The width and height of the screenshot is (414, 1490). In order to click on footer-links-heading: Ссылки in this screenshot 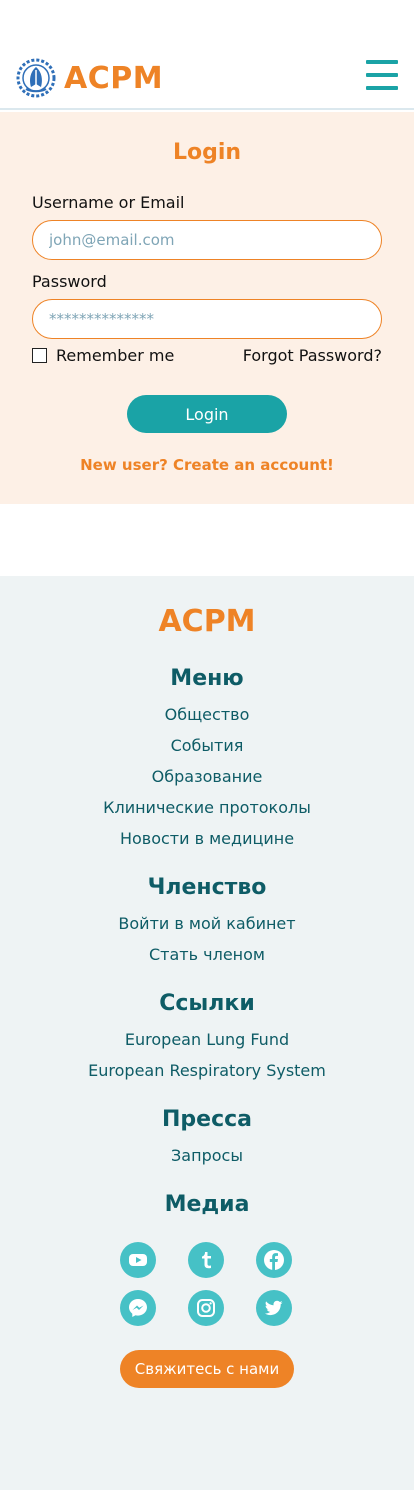, I will do `click(207, 1003)`.